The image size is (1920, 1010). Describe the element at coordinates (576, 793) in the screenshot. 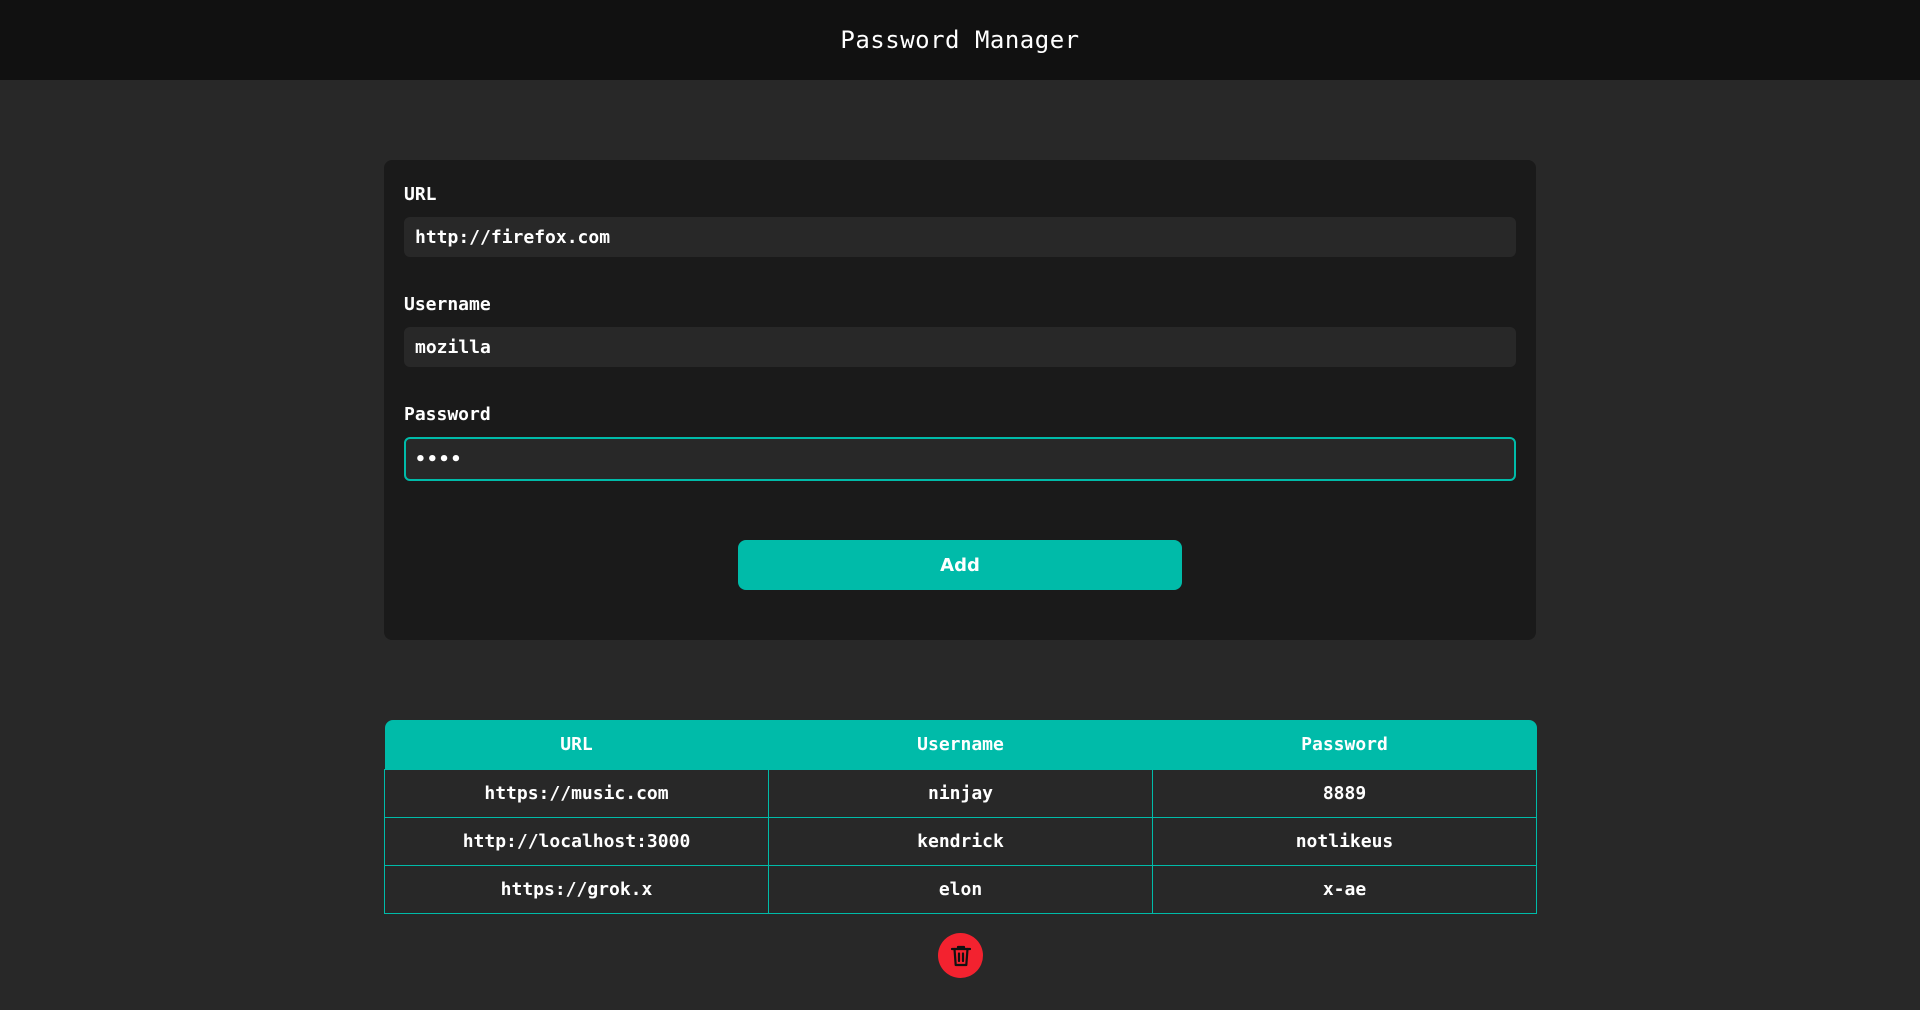

I see `cell-url: https://music.com` at that location.